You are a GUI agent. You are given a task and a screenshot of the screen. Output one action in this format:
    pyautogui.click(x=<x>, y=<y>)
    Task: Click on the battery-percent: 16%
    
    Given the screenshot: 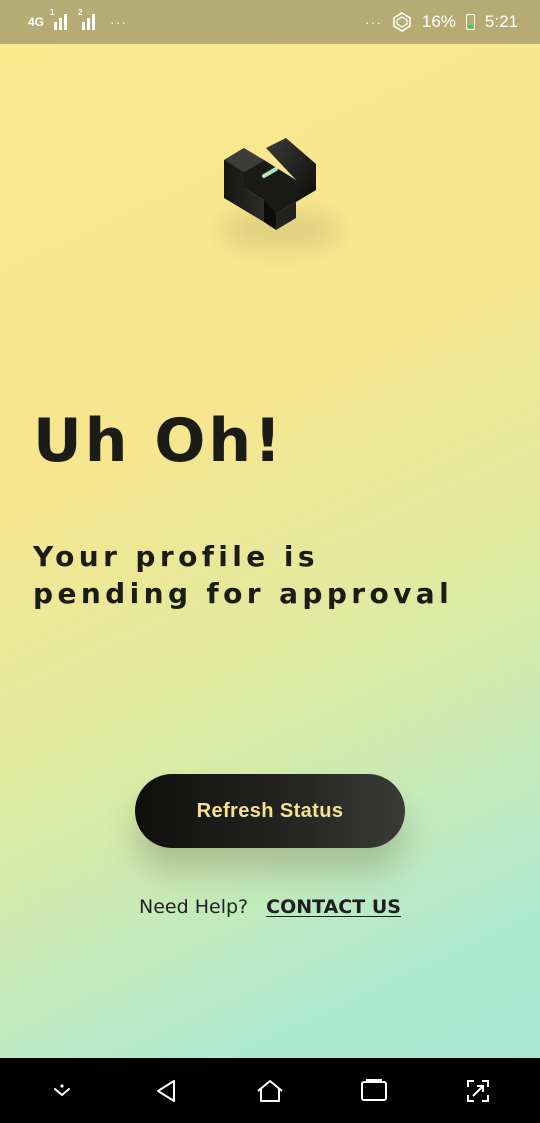 What is the action you would take?
    pyautogui.click(x=438, y=21)
    